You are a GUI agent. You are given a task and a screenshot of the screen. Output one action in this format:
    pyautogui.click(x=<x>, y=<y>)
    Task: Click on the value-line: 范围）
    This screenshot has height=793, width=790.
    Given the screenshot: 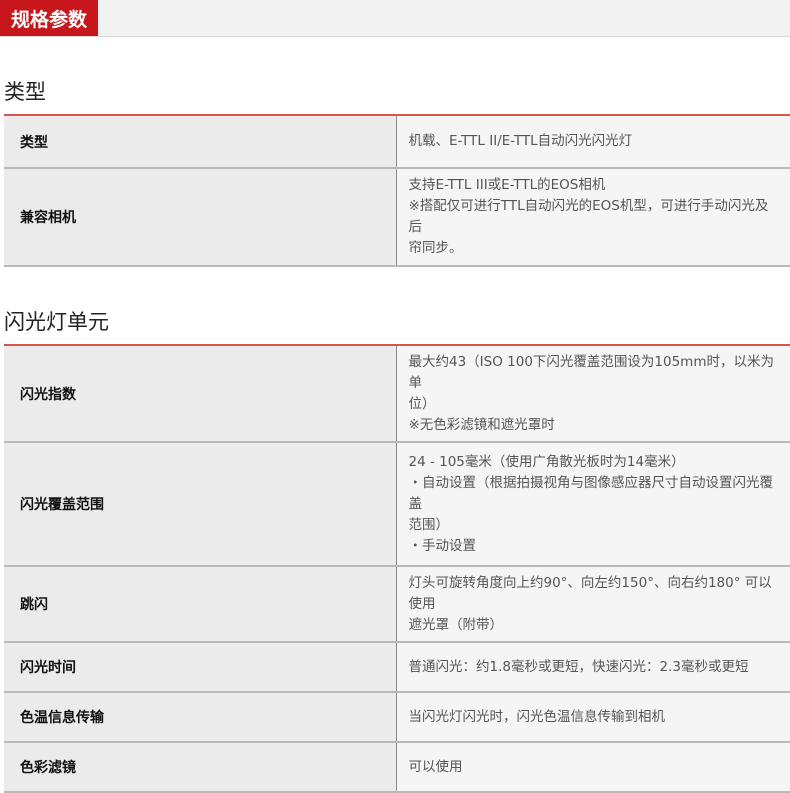 What is the action you would take?
    pyautogui.click(x=429, y=524)
    